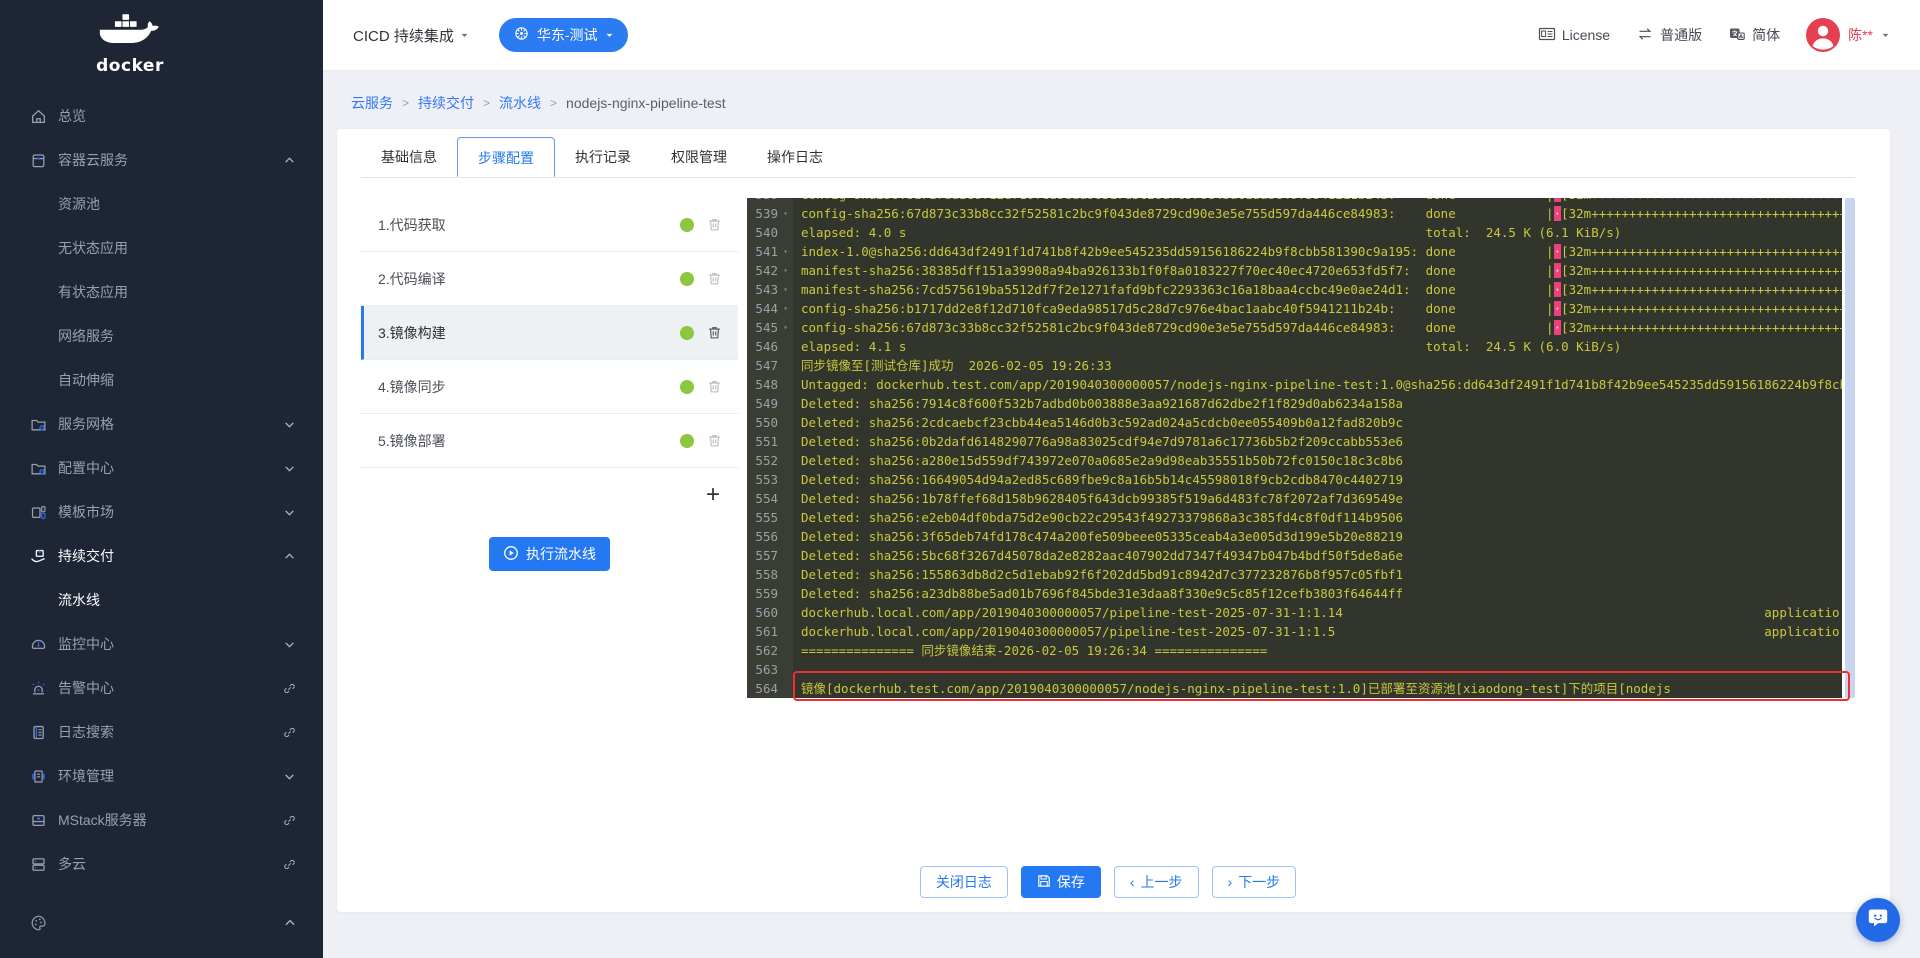 The height and width of the screenshot is (958, 1920). I want to click on sidebar-item-流水线: 流水线, so click(161, 600).